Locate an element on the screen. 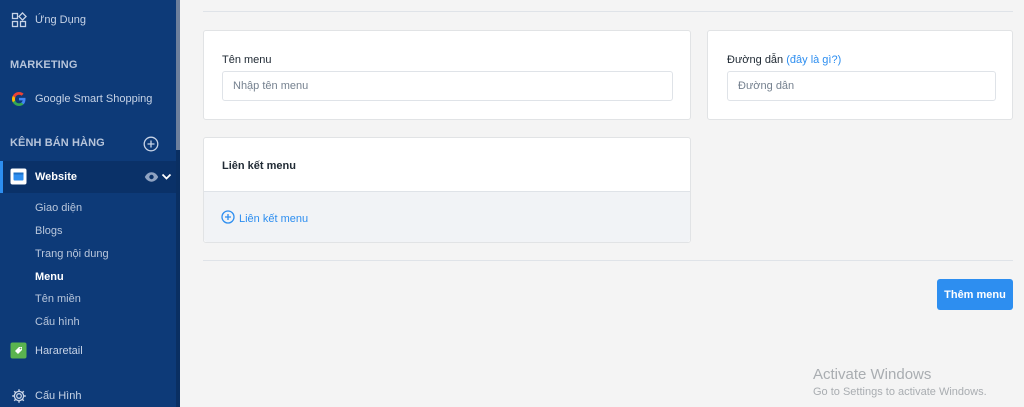  menu-links-title: Liên kết menu is located at coordinates (259, 166).